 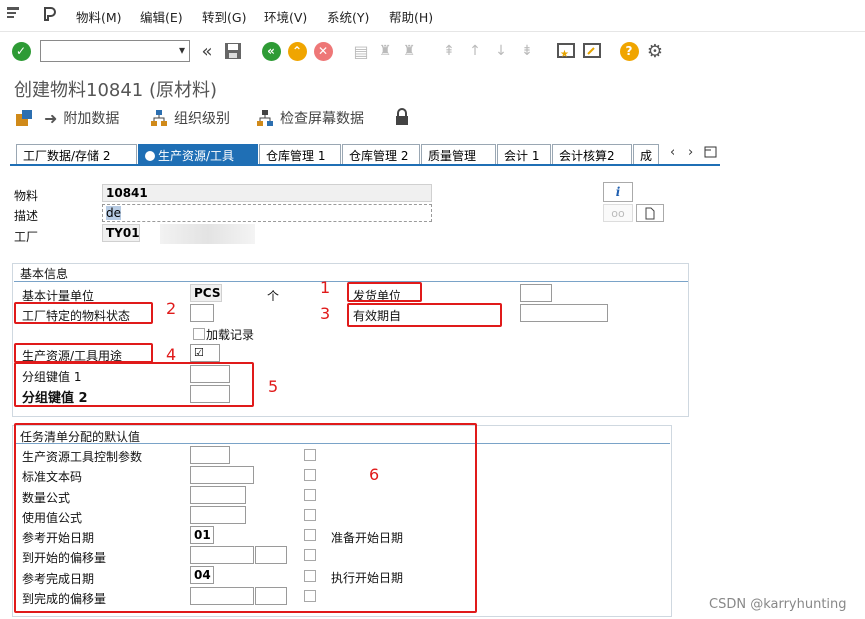 I want to click on org-levels-label: 组织级别, so click(x=202, y=119).